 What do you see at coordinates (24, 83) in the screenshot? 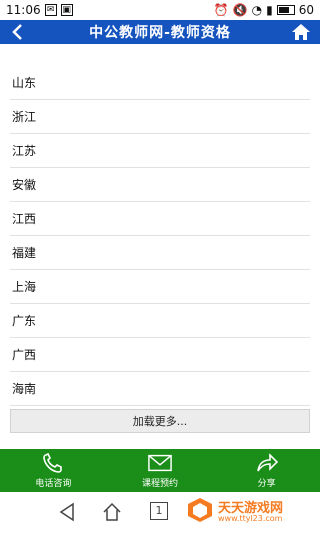
I see `list-item-label: 山东` at bounding box center [24, 83].